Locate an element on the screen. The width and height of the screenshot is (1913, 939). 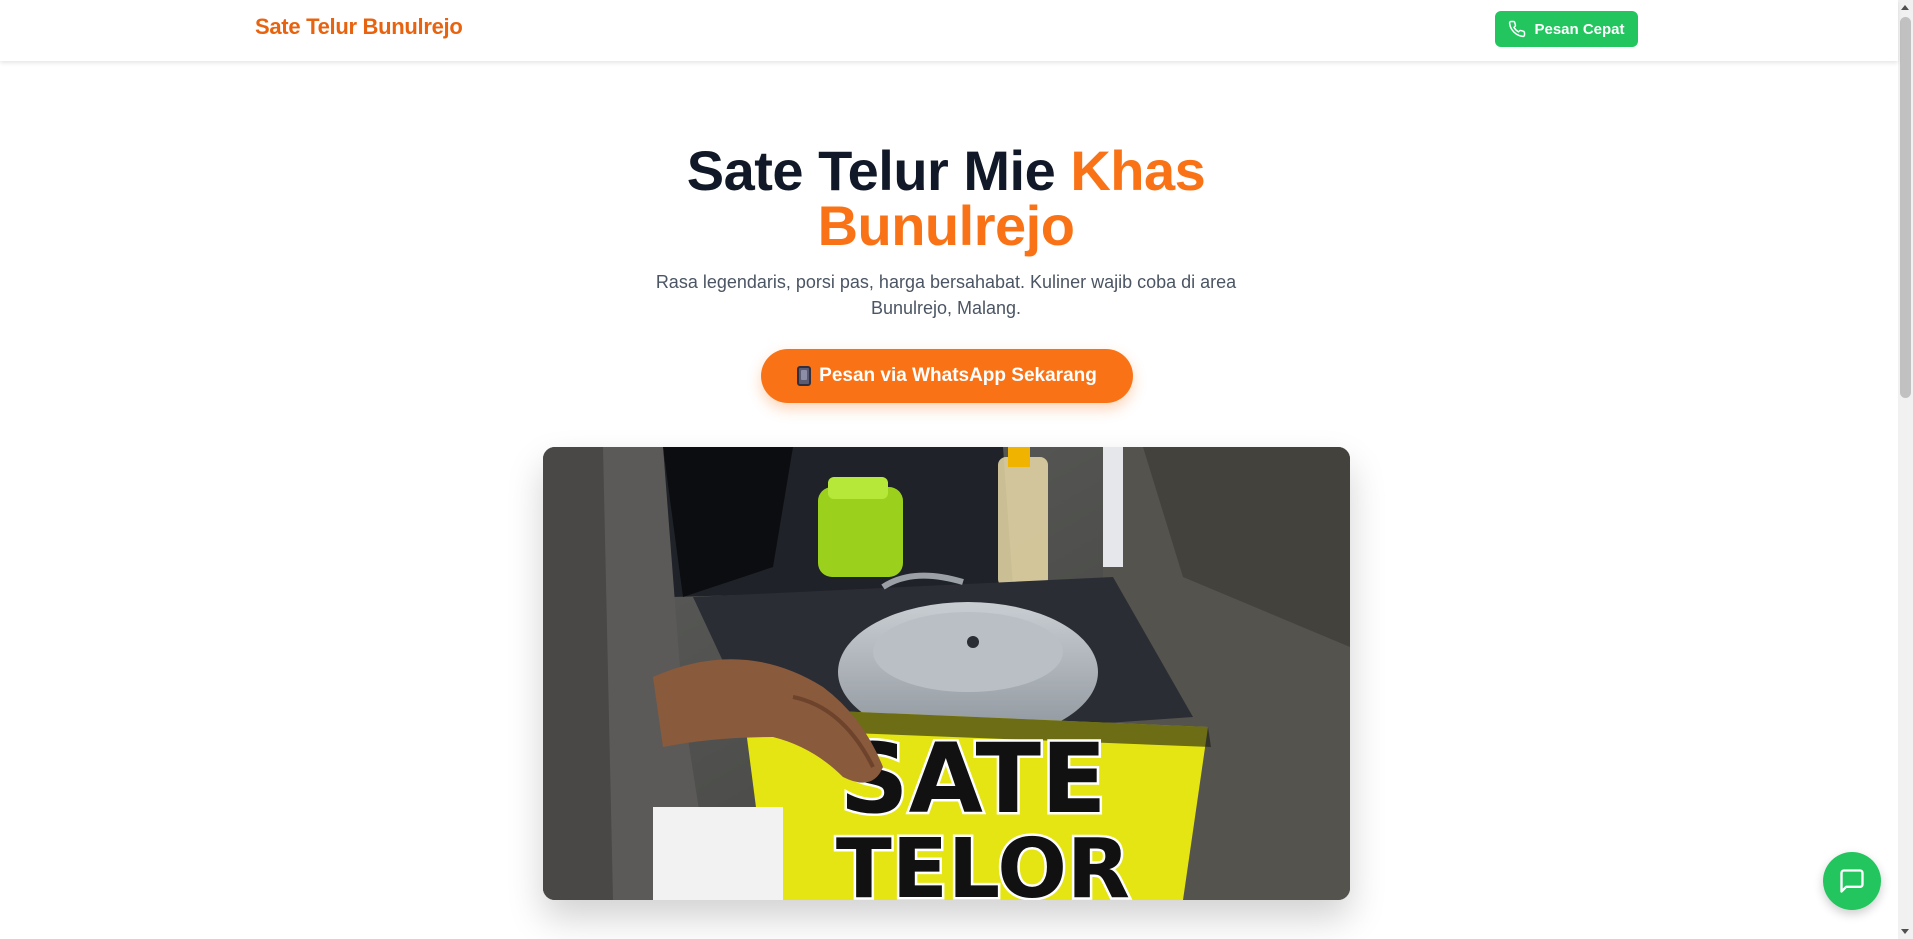
chat-bubble-icon is located at coordinates (1852, 881).